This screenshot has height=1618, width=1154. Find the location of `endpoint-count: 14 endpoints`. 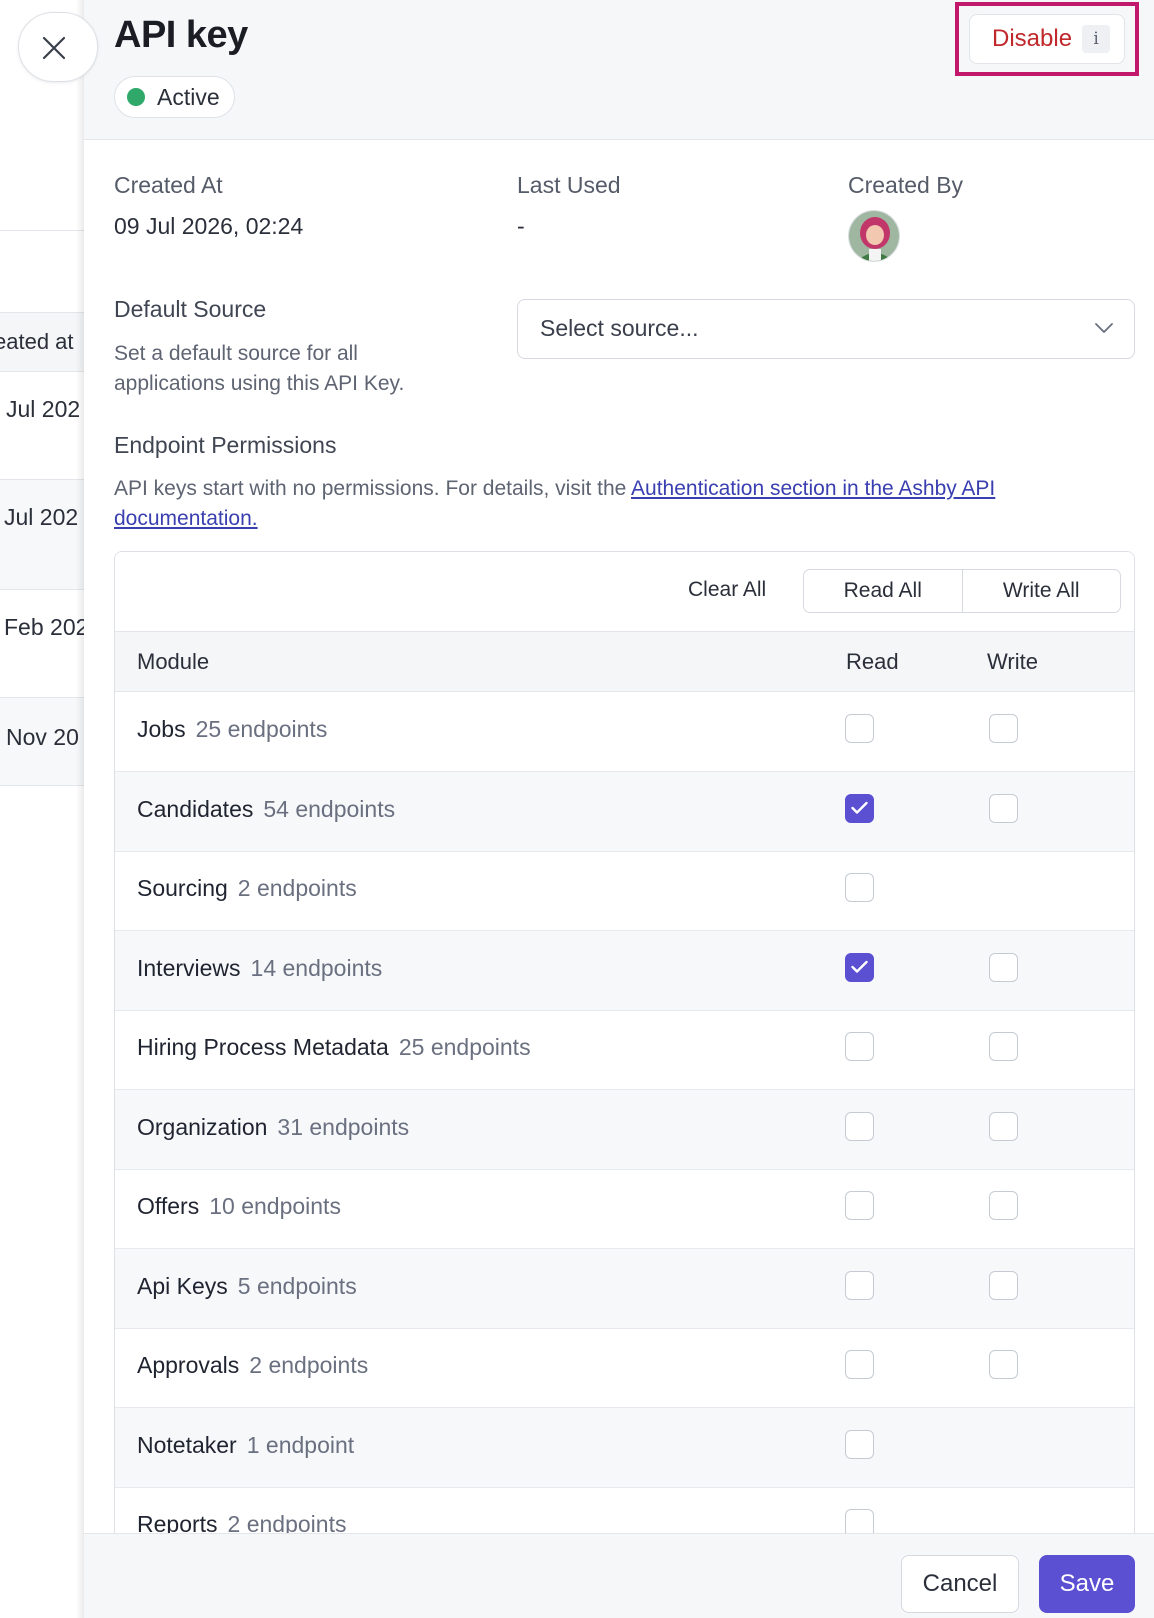

endpoint-count: 14 endpoints is located at coordinates (316, 968).